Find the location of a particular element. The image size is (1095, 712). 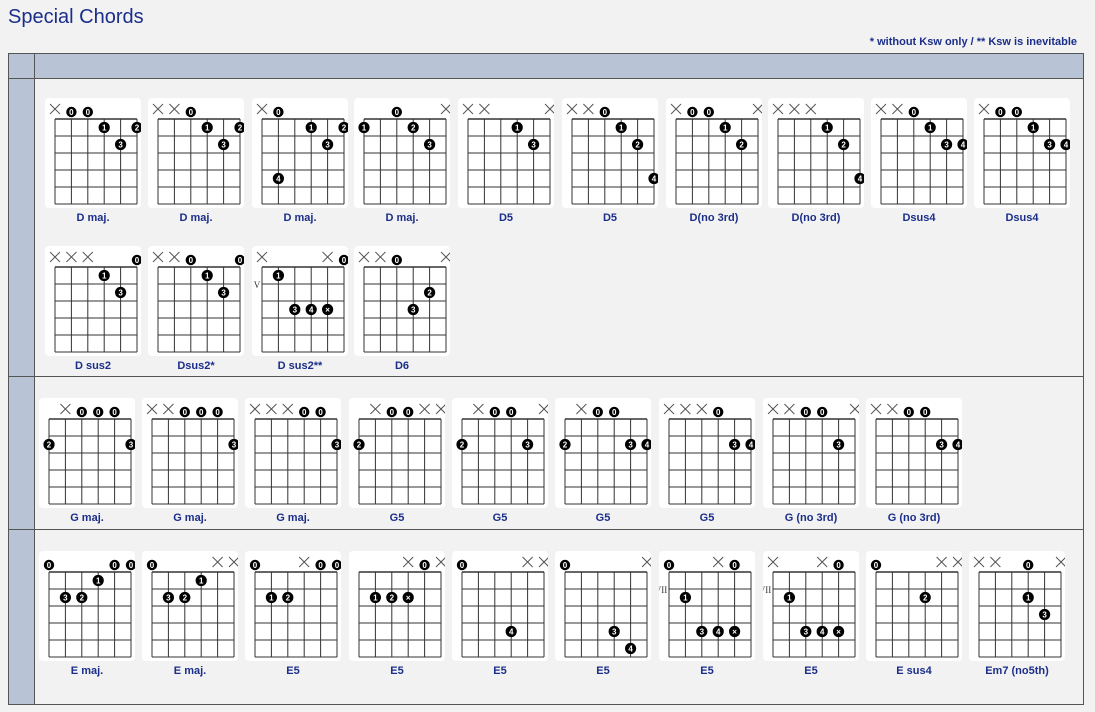

chord-diagram: 1 2 4 D(no 3rd) is located at coordinates (816, 161).